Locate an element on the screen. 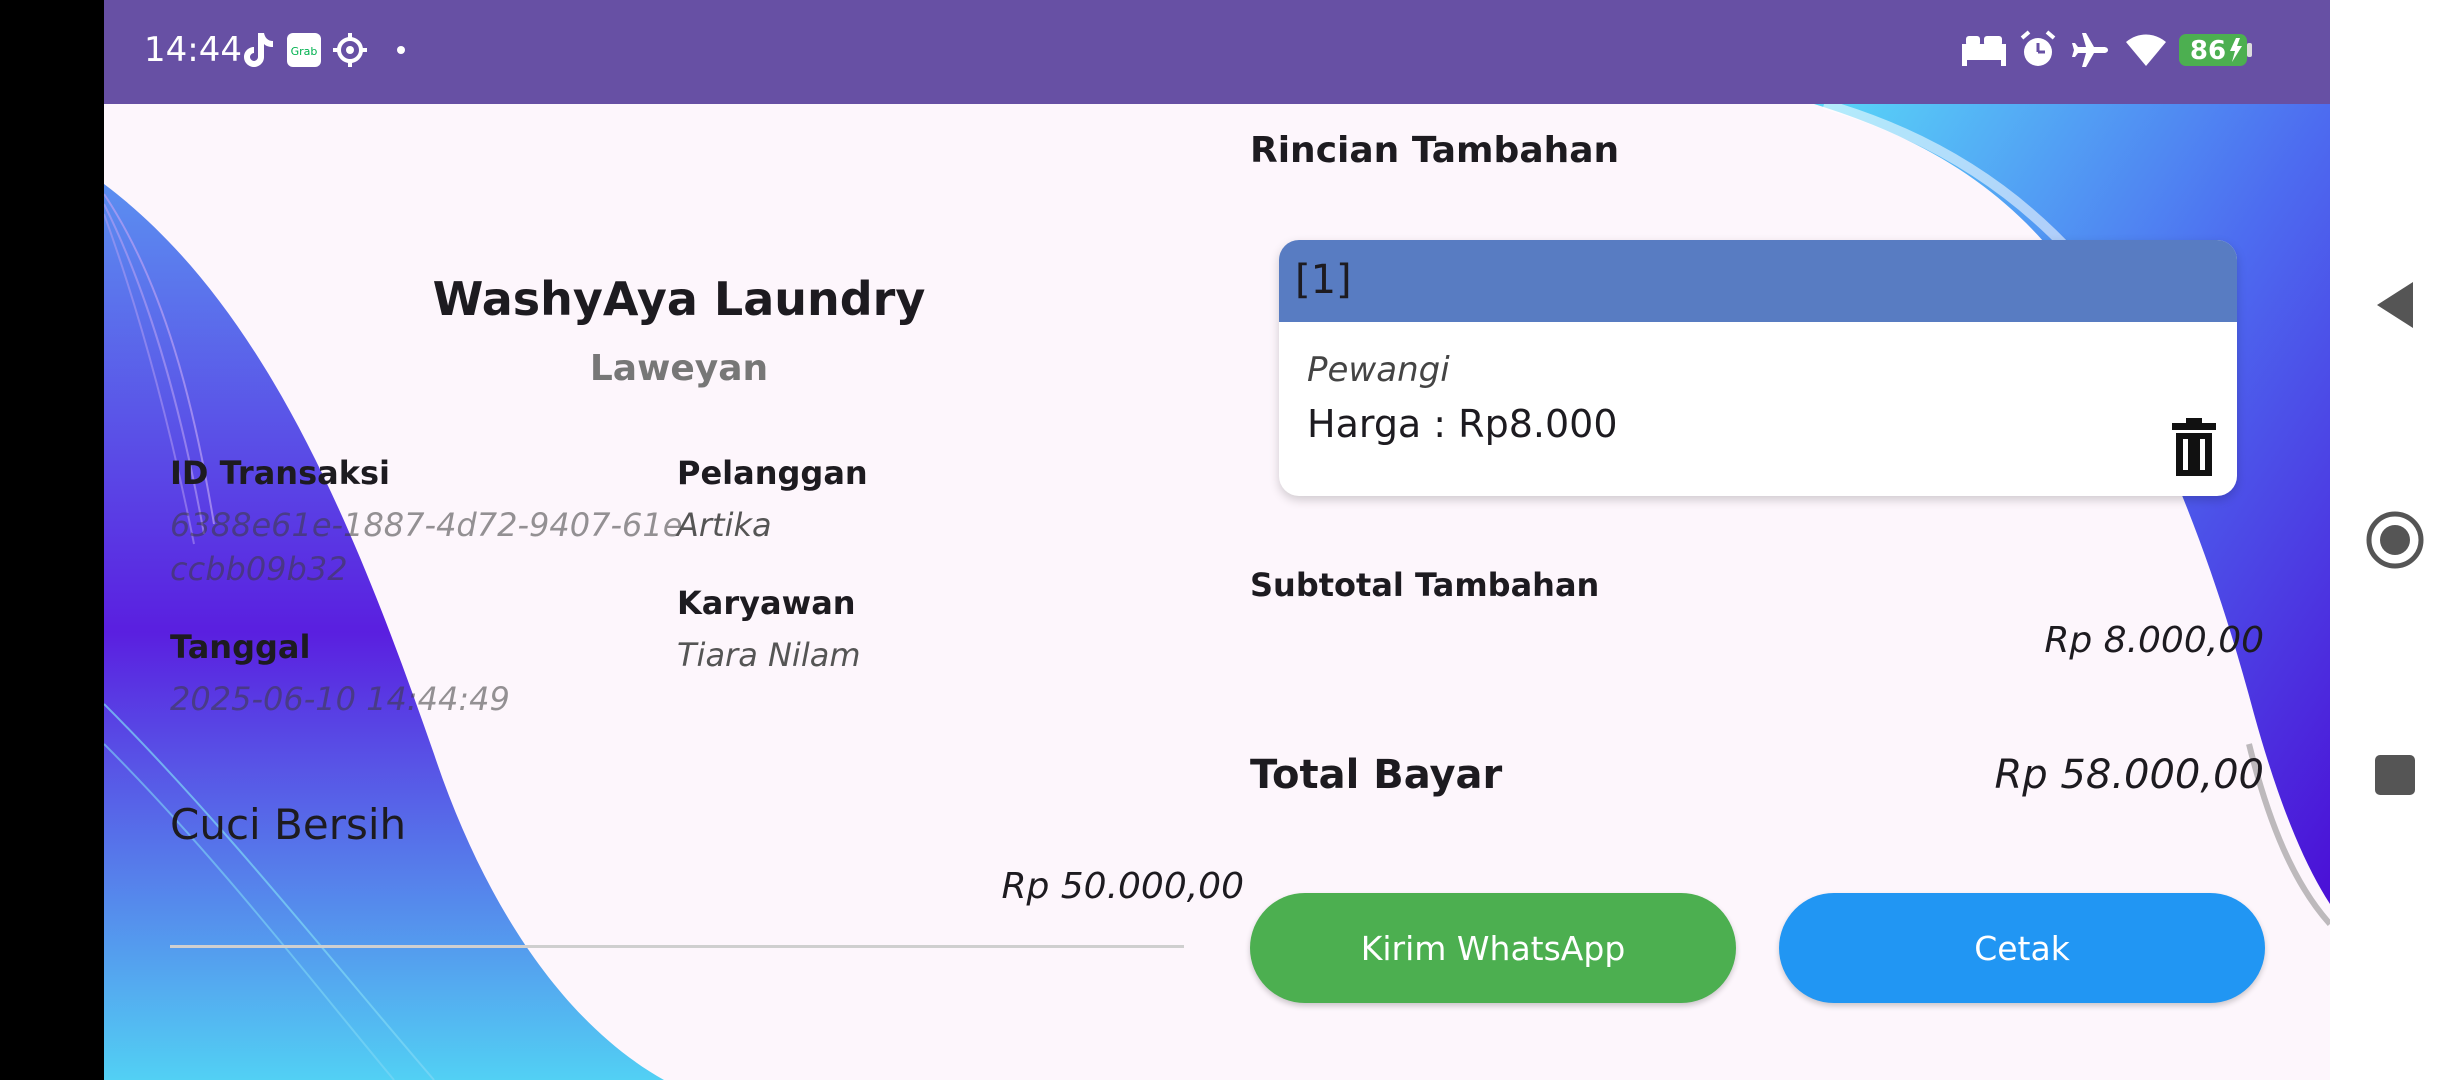 The height and width of the screenshot is (1080, 2460). extra-item-index: [1] is located at coordinates (1758, 281).